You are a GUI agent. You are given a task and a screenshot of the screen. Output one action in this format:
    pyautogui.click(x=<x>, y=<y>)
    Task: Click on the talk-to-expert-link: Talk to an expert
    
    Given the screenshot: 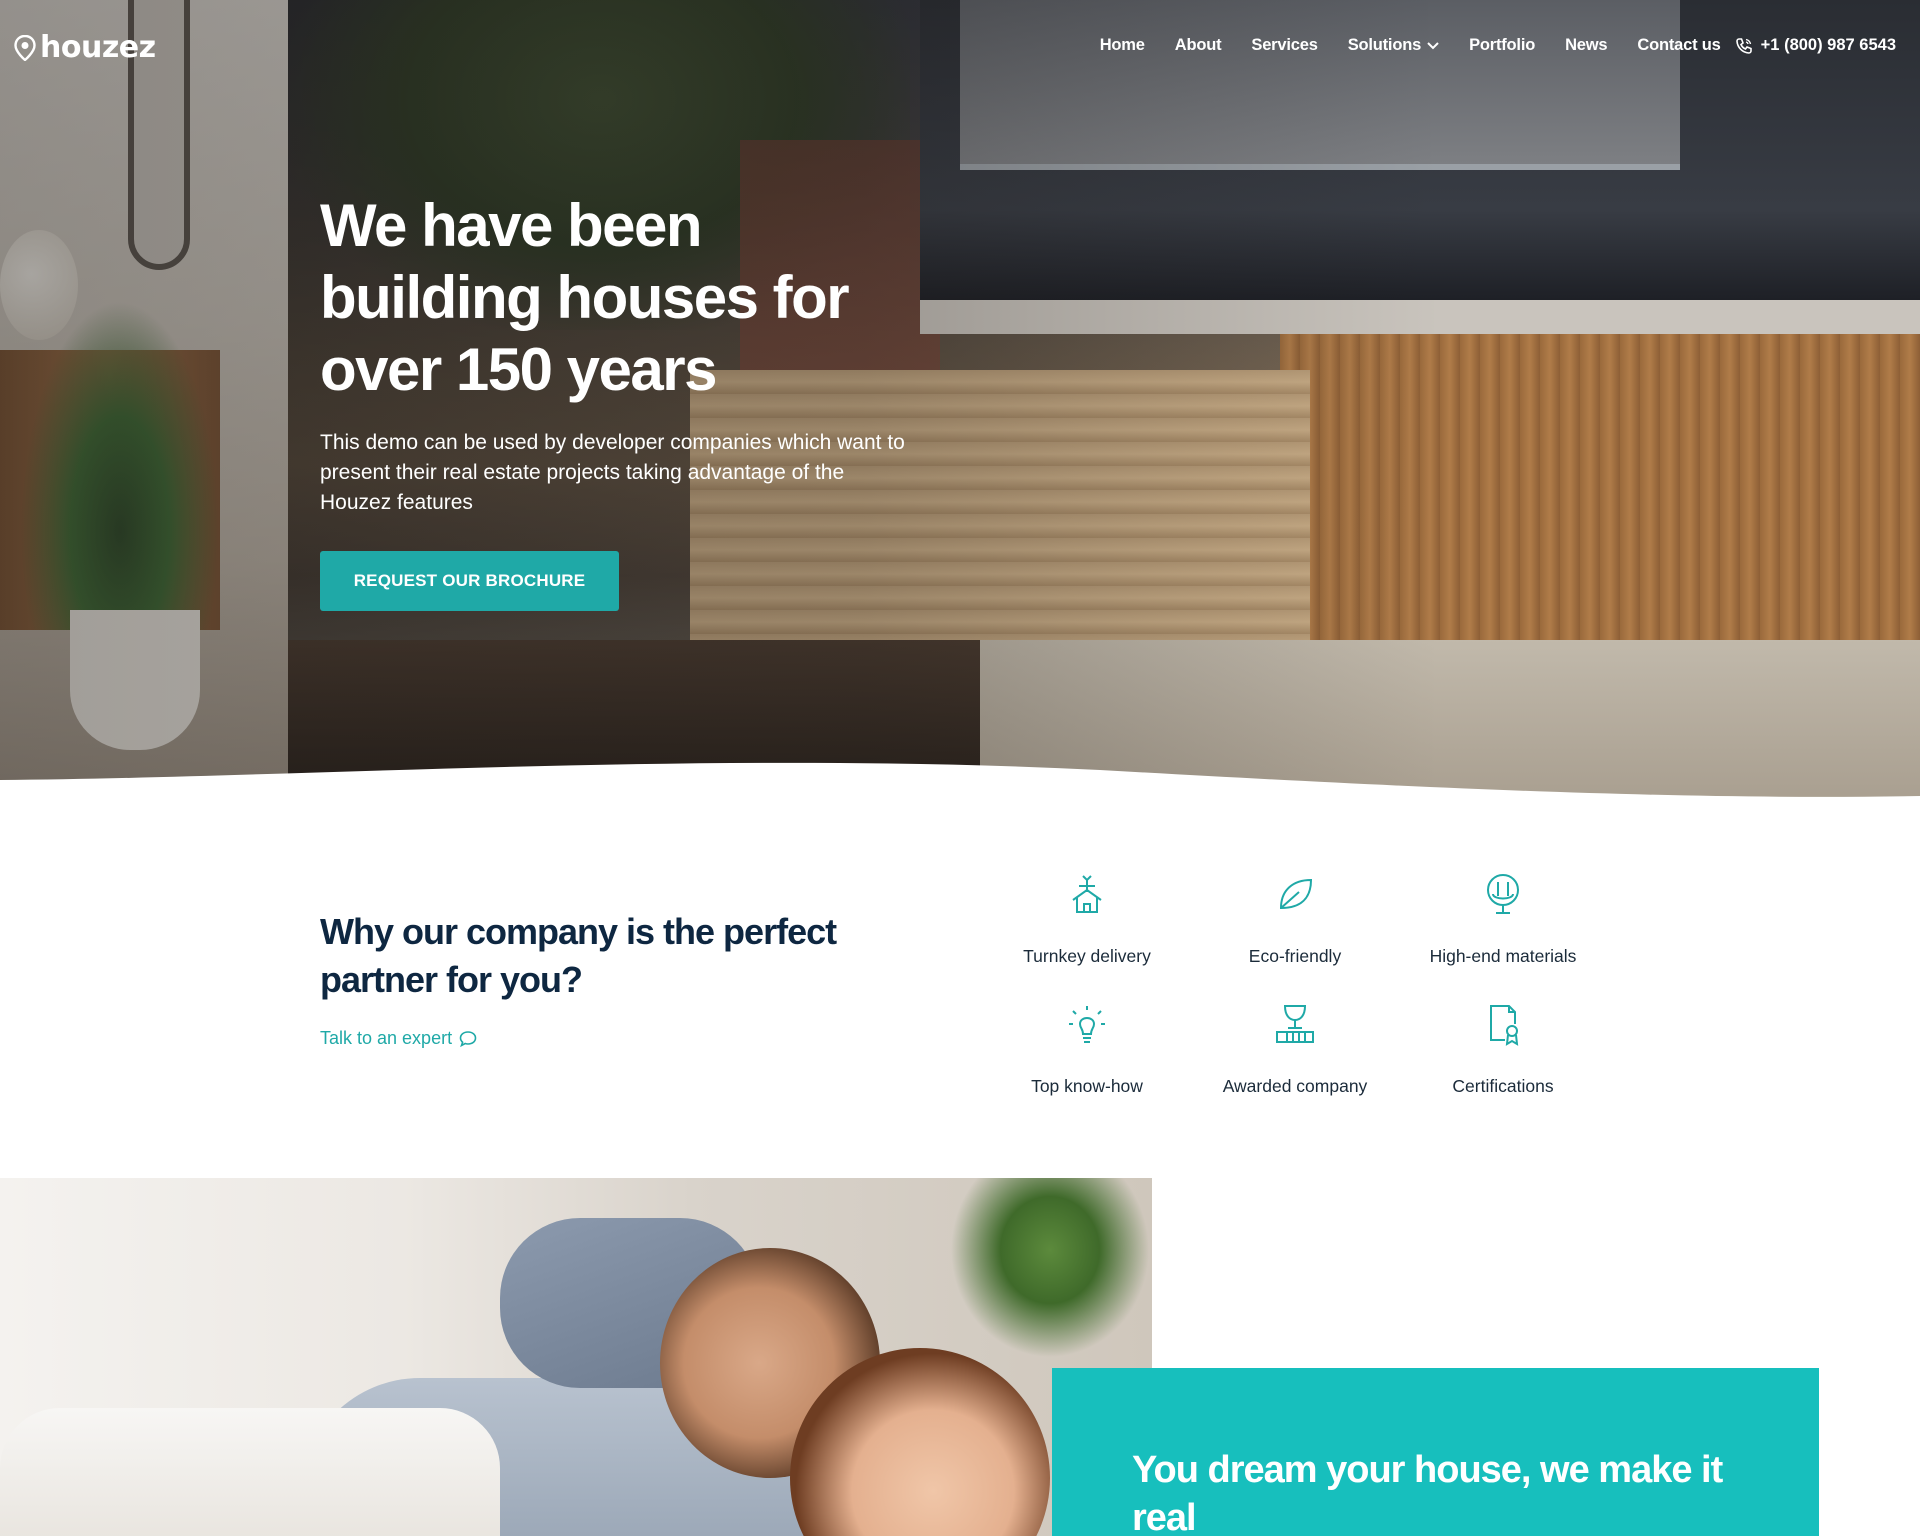 What is the action you would take?
    pyautogui.click(x=399, y=1038)
    